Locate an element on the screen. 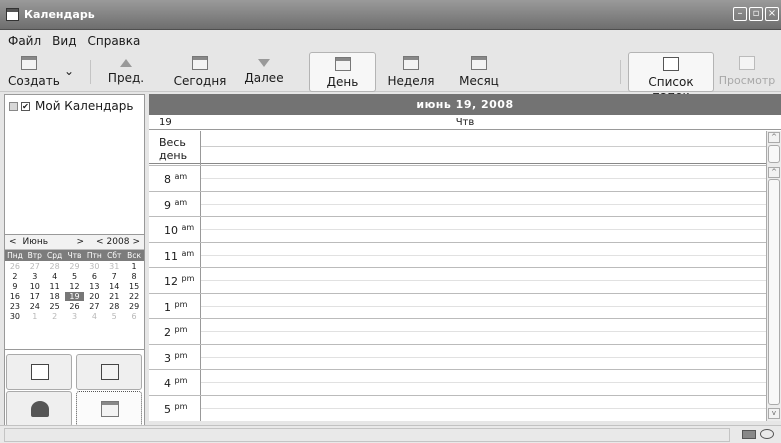 Image resolution: width=781 pixels, height=443 pixels. week-calendar-icon is located at coordinates (411, 63).